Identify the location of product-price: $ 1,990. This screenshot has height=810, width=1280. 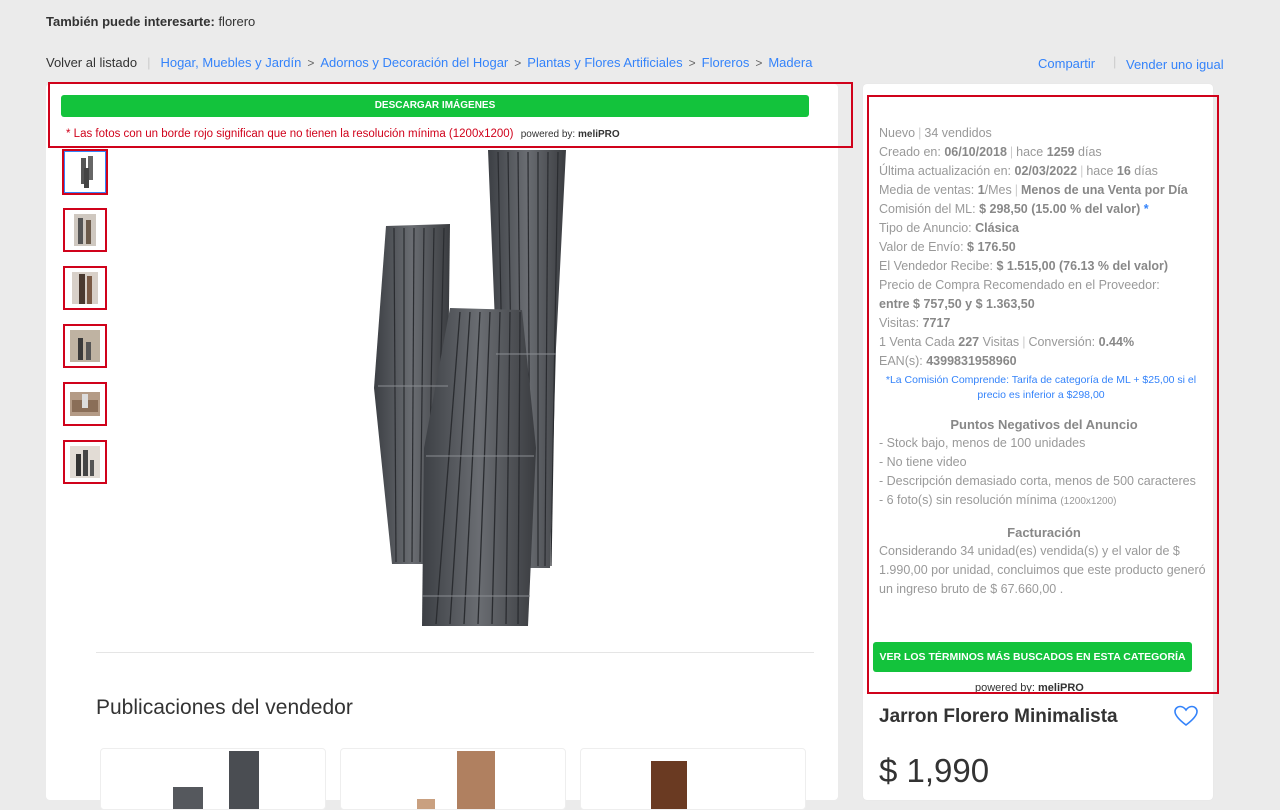
(934, 770).